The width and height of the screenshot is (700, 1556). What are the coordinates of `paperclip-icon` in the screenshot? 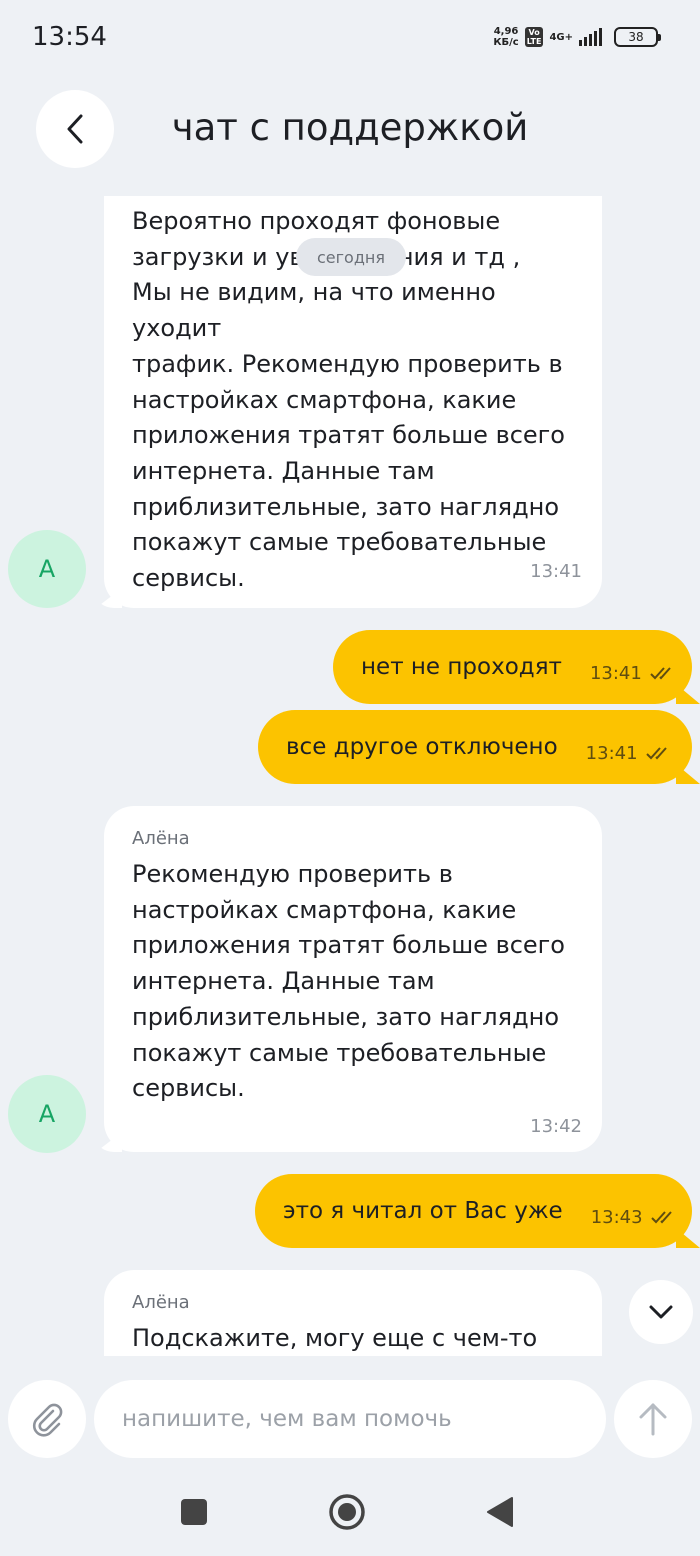 It's located at (47, 1420).